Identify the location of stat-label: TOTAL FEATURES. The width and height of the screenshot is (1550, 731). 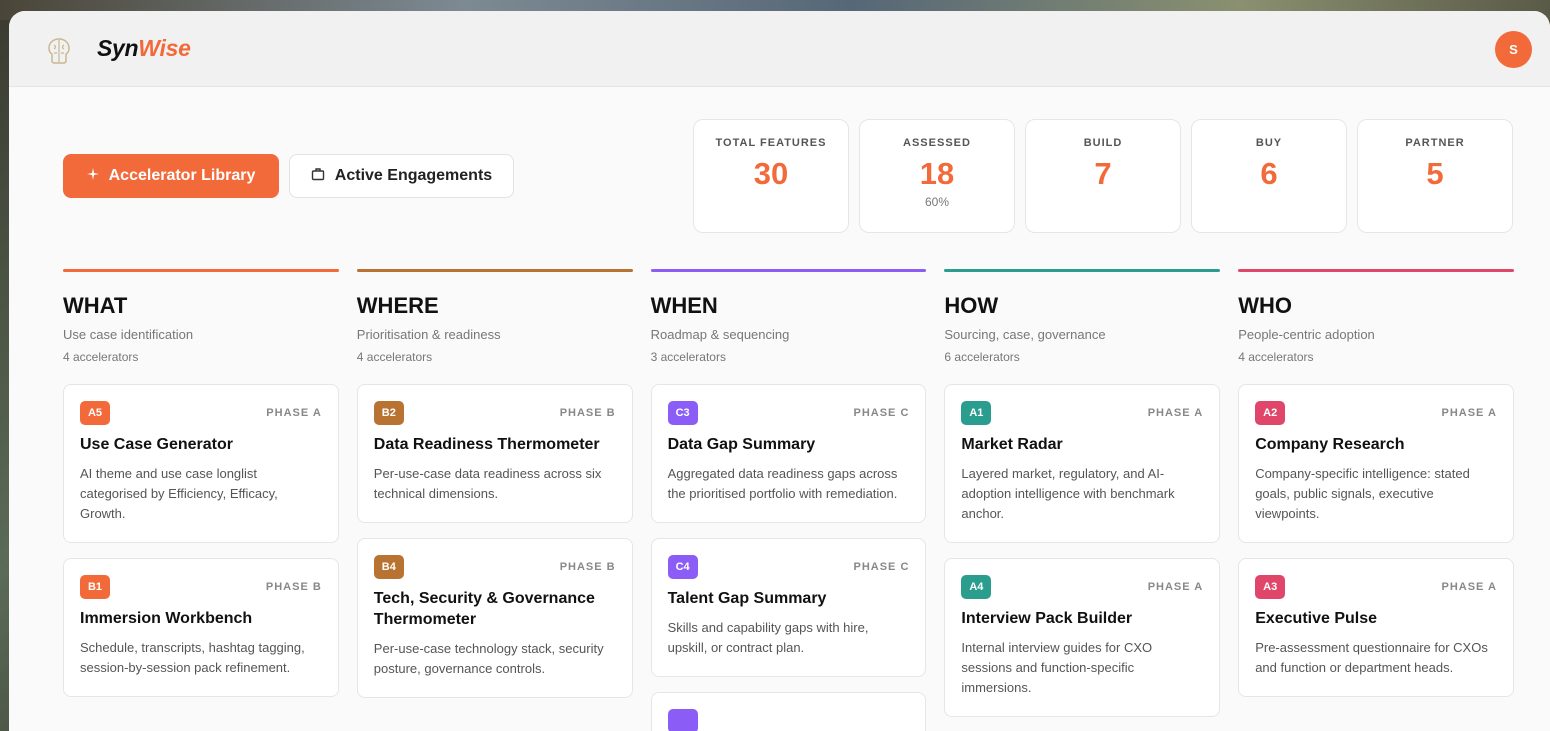
(771, 143).